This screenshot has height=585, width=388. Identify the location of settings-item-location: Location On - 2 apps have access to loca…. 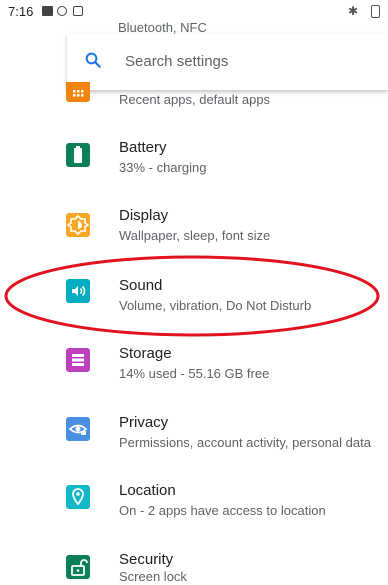
(194, 511).